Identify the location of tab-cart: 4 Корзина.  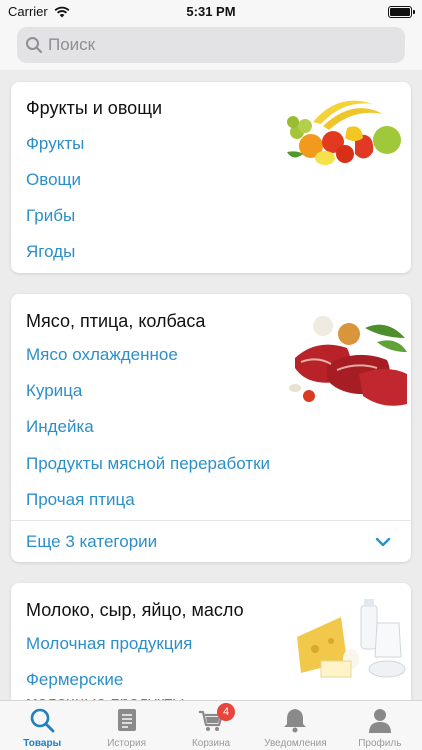
(211, 725).